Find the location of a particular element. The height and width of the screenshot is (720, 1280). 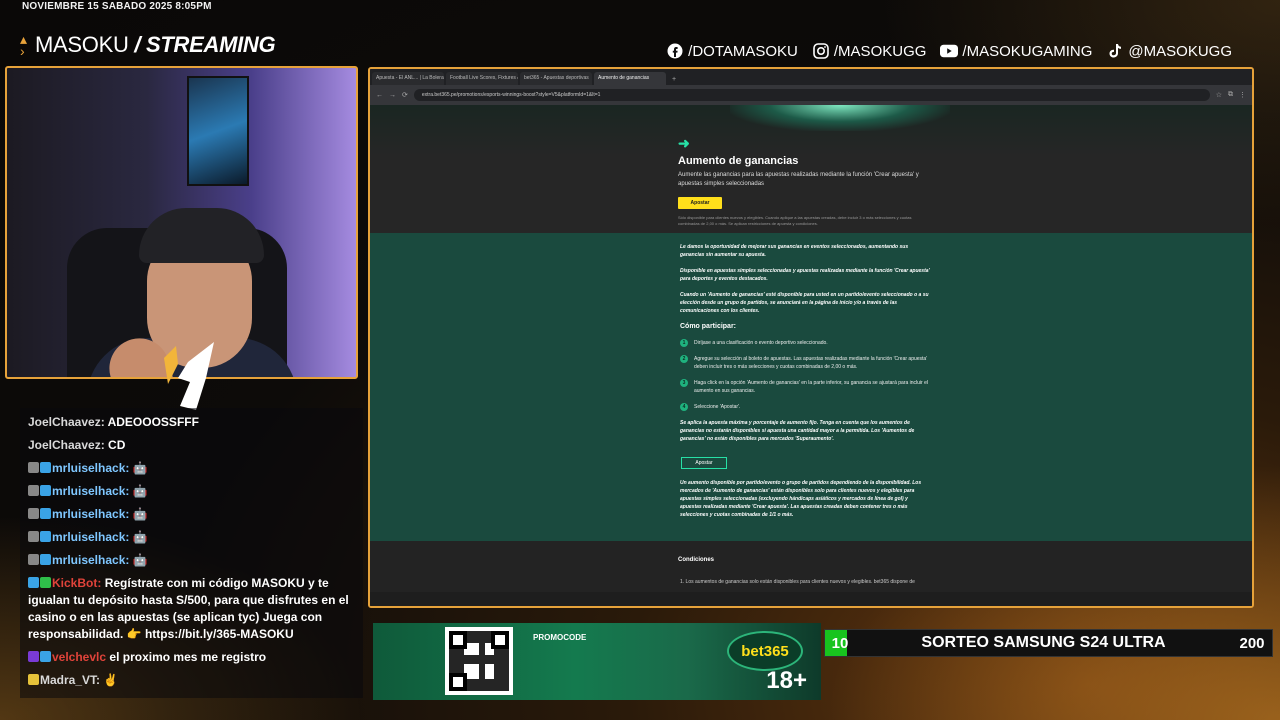

tiktok-icon is located at coordinates (1115, 51).